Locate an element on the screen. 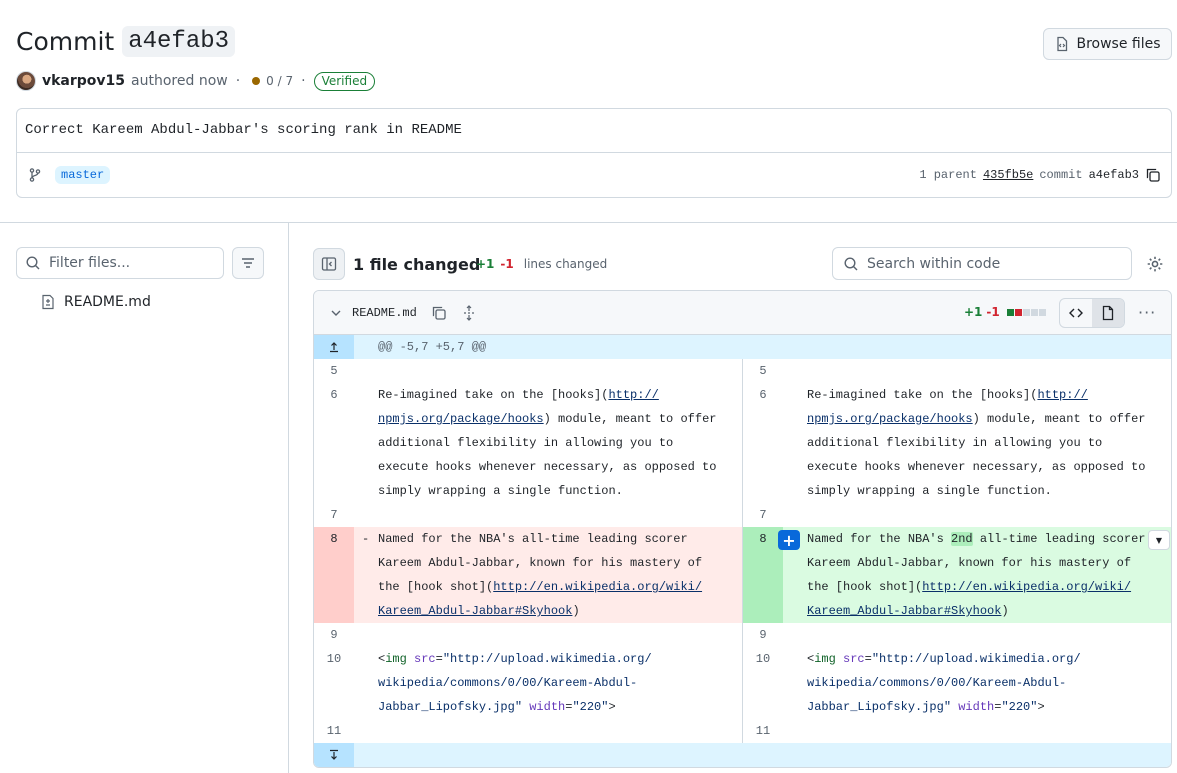 The height and width of the screenshot is (773, 1177). lines-changed-stat: +1 -1 lines changed is located at coordinates (541, 264).